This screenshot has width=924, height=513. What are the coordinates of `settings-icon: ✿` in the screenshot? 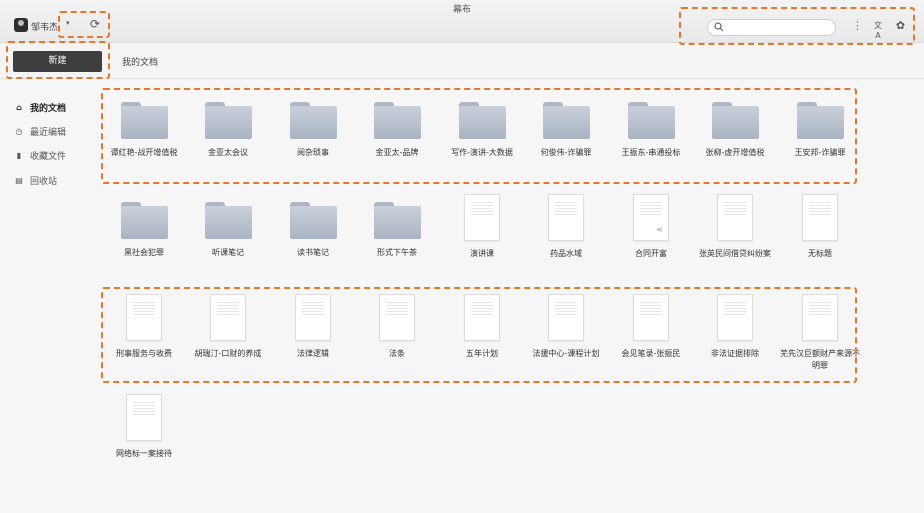 It's located at (900, 25).